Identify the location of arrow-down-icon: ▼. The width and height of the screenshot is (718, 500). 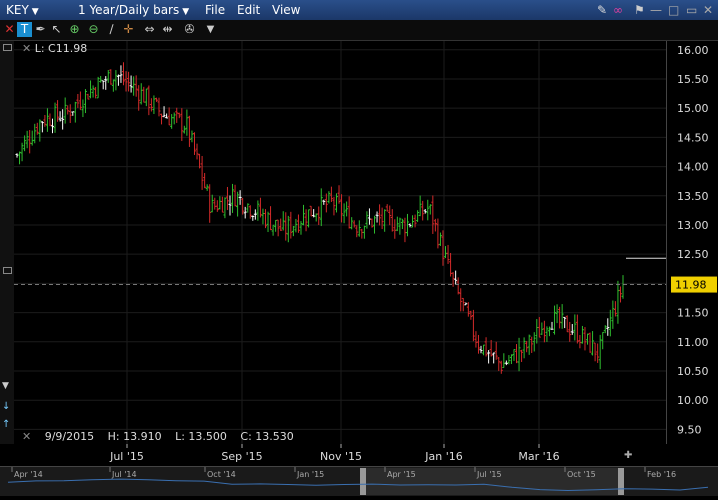
(5, 386).